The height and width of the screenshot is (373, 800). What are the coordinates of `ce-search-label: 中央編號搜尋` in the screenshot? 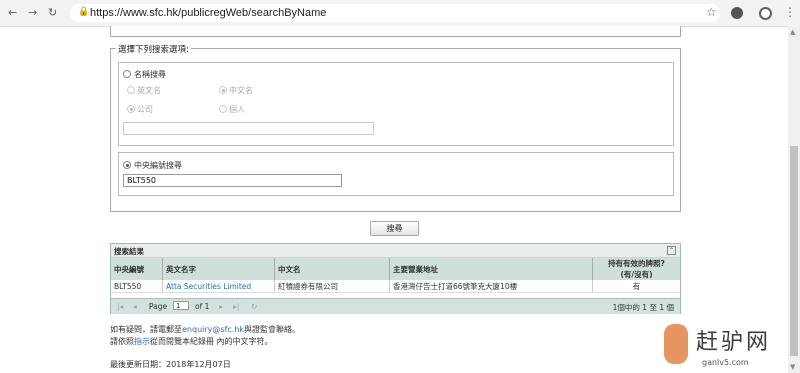 It's located at (158, 165).